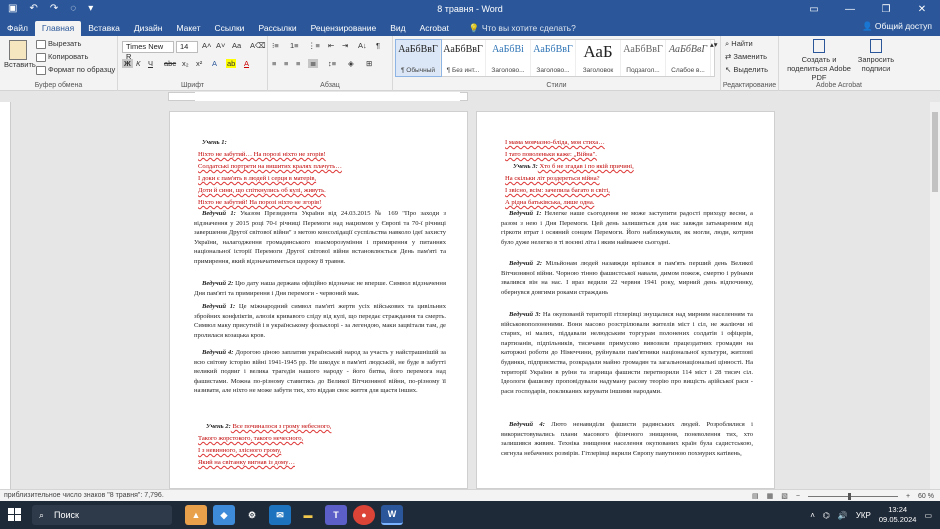 This screenshot has width=940, height=529. I want to click on superscript-icon: x², so click(199, 63).